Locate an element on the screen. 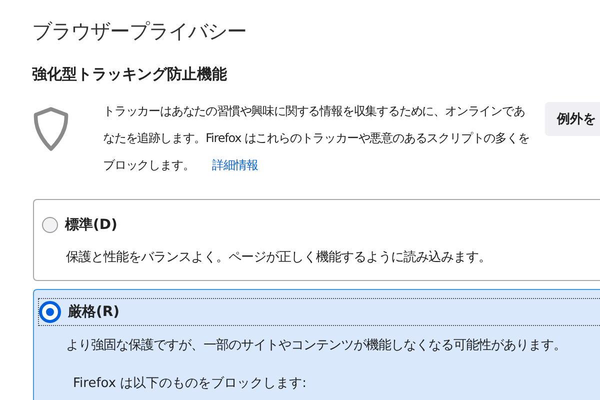 This screenshot has width=600, height=400. block-list-heading: Firefox は以下のものをブロックします: is located at coordinates (190, 383).